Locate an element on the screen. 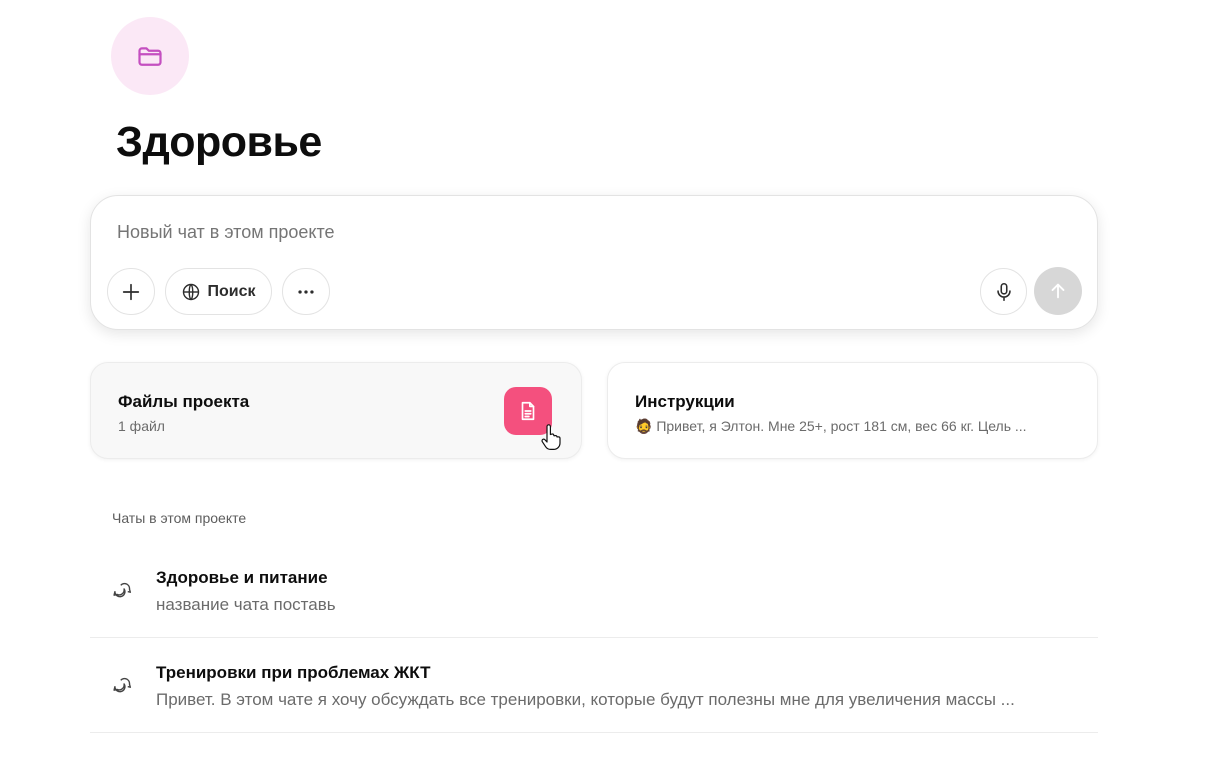 The height and width of the screenshot is (757, 1210). chats-section-heading: Чаты в этом проекте is located at coordinates (179, 518).